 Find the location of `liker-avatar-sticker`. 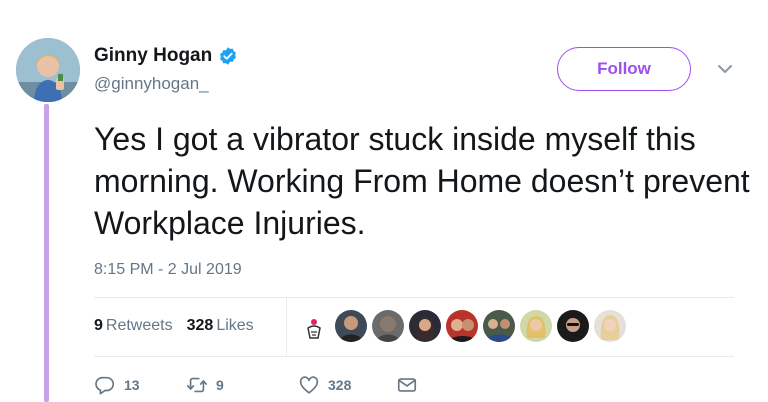

liker-avatar-sticker is located at coordinates (314, 326).